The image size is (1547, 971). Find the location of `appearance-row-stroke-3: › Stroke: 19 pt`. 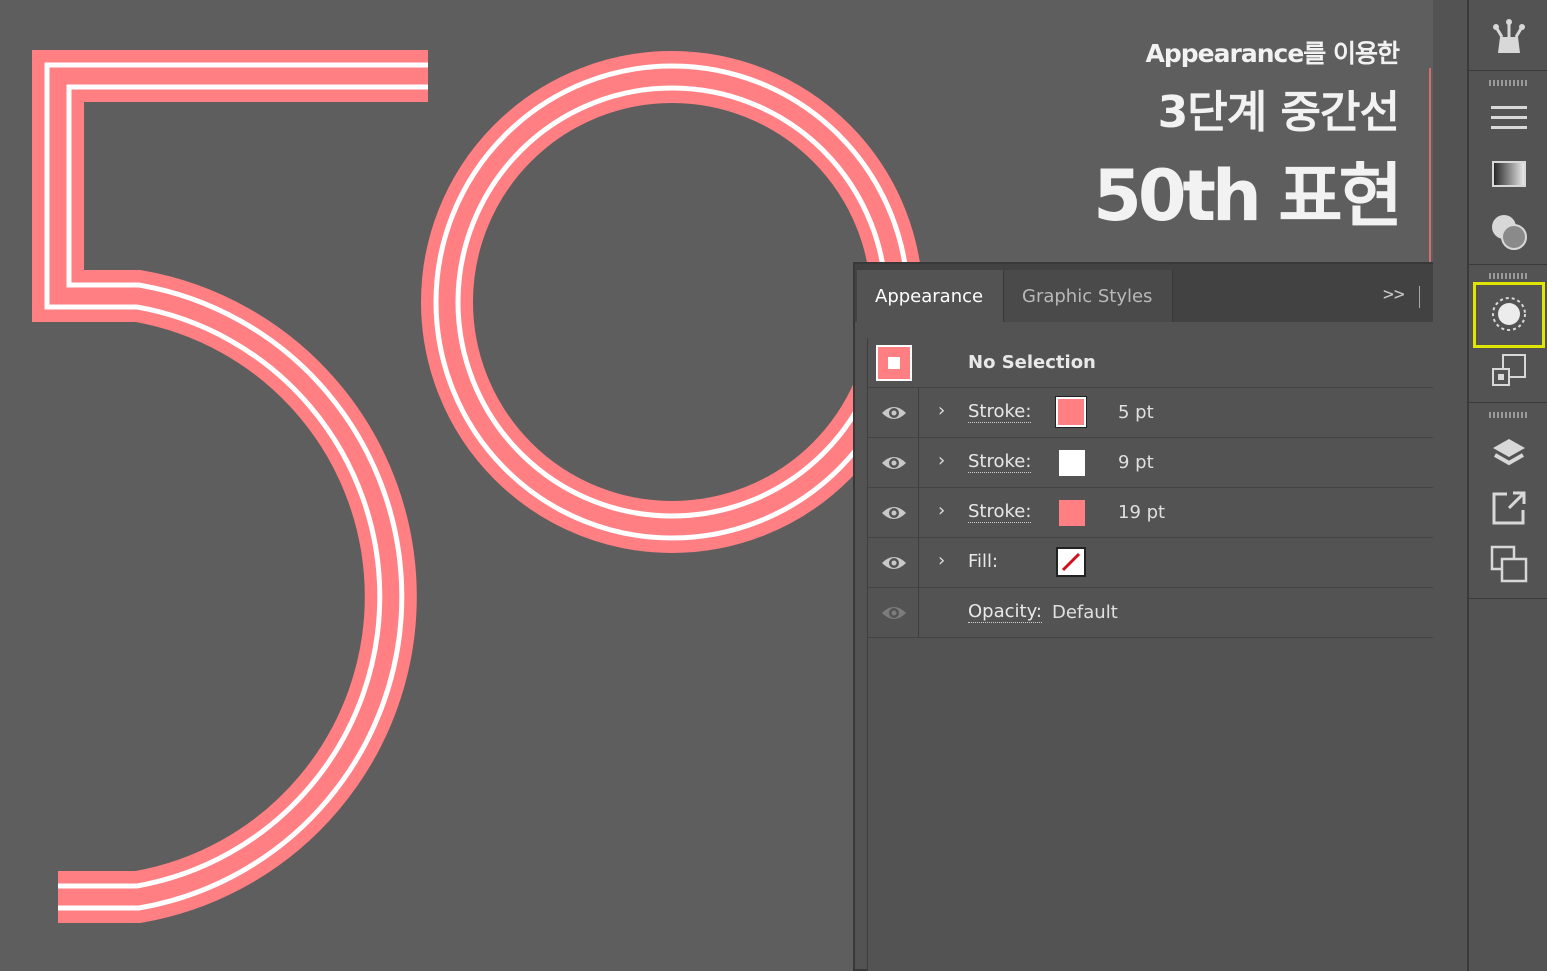

appearance-row-stroke-3: › Stroke: 19 pt is located at coordinates (1162, 513).